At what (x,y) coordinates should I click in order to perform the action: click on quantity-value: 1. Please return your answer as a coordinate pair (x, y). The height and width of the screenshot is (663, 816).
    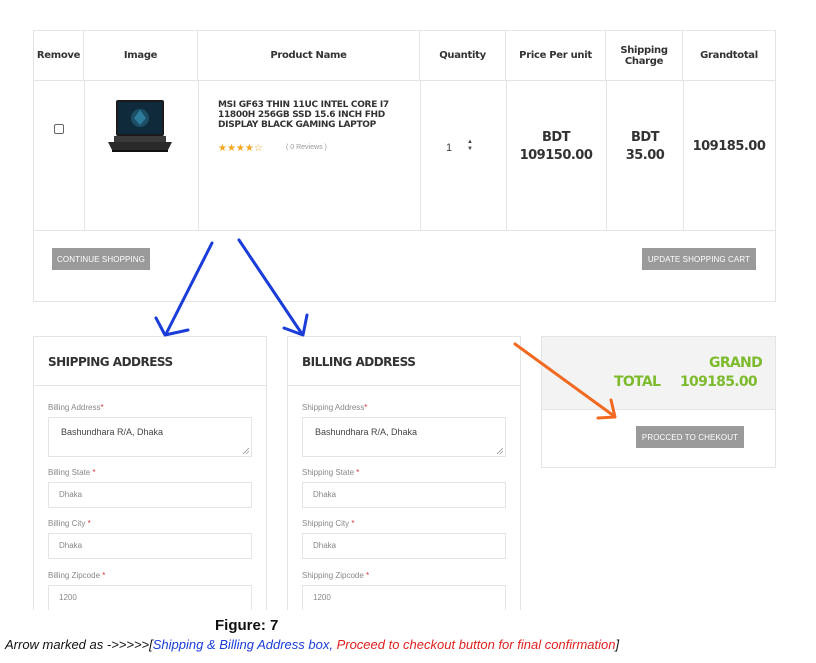
    Looking at the image, I should click on (449, 148).